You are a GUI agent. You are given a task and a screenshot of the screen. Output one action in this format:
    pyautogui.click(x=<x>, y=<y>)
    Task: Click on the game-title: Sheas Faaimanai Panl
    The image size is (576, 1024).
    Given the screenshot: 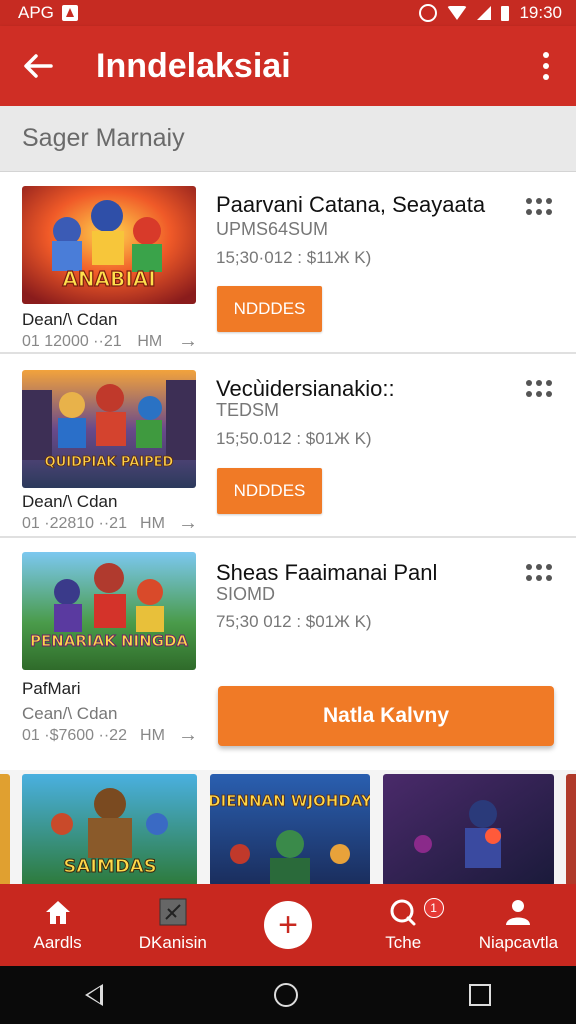 What is the action you would take?
    pyautogui.click(x=327, y=572)
    